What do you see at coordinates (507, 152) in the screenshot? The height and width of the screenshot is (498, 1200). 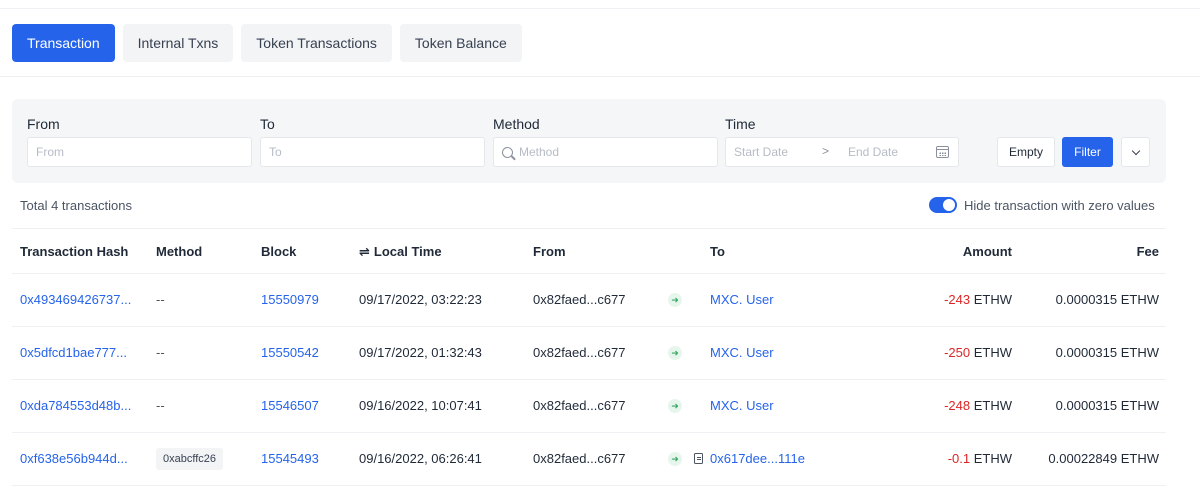 I see `search-icon` at bounding box center [507, 152].